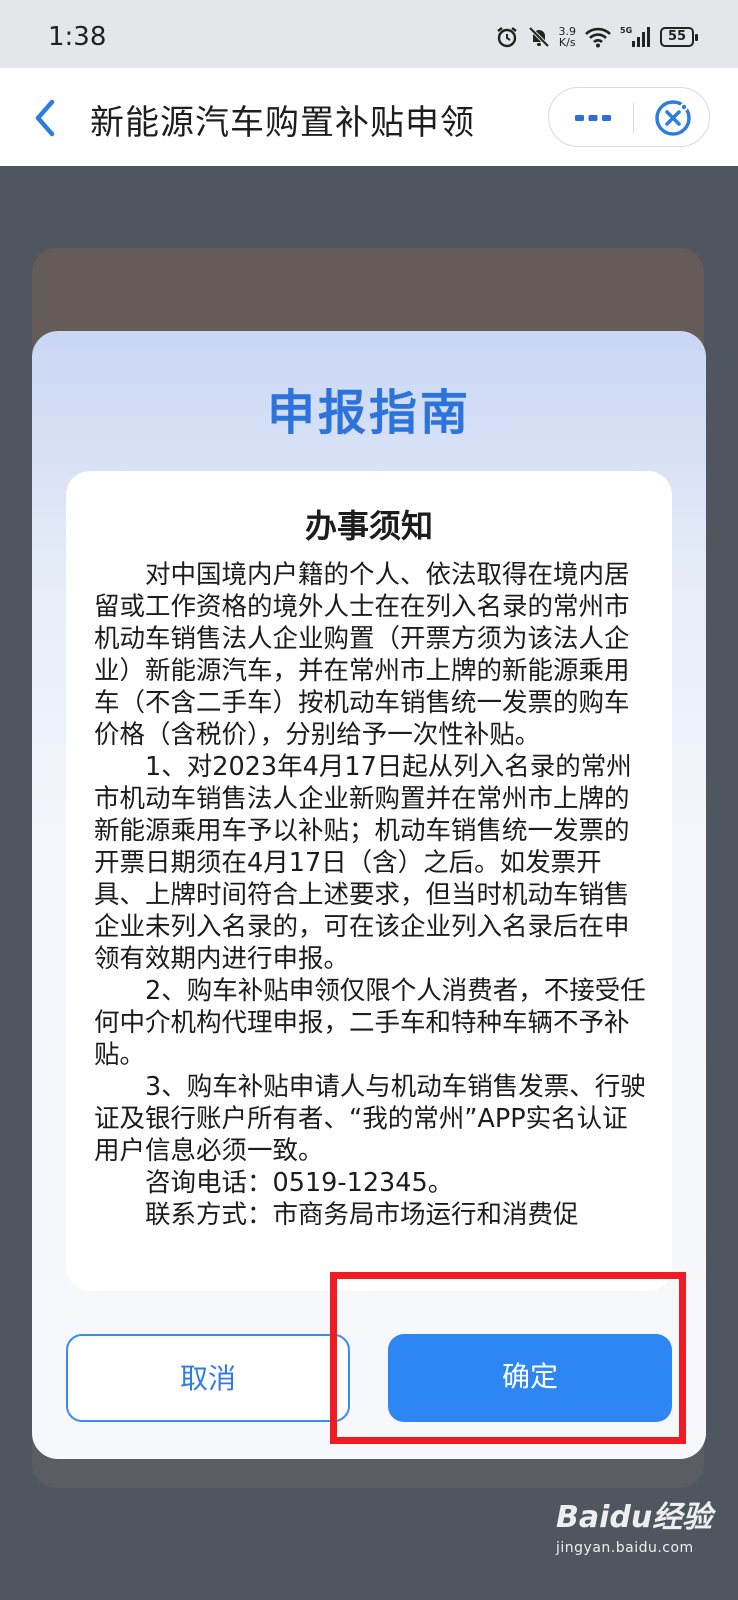  I want to click on notice-title: 办事须知, so click(368, 526).